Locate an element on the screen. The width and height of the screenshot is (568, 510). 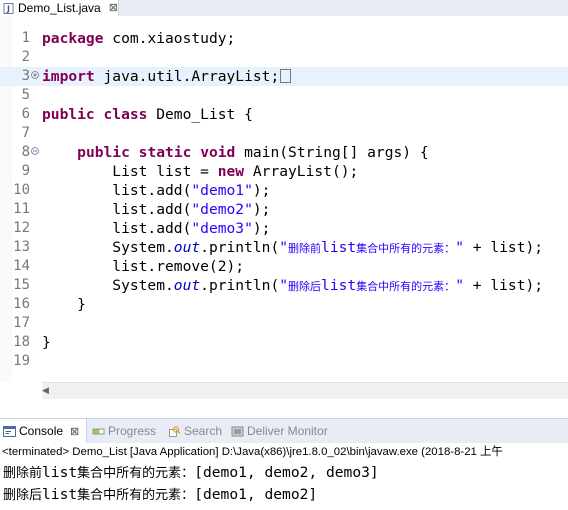
code-fragment: main(String[] args) { is located at coordinates (332, 152).